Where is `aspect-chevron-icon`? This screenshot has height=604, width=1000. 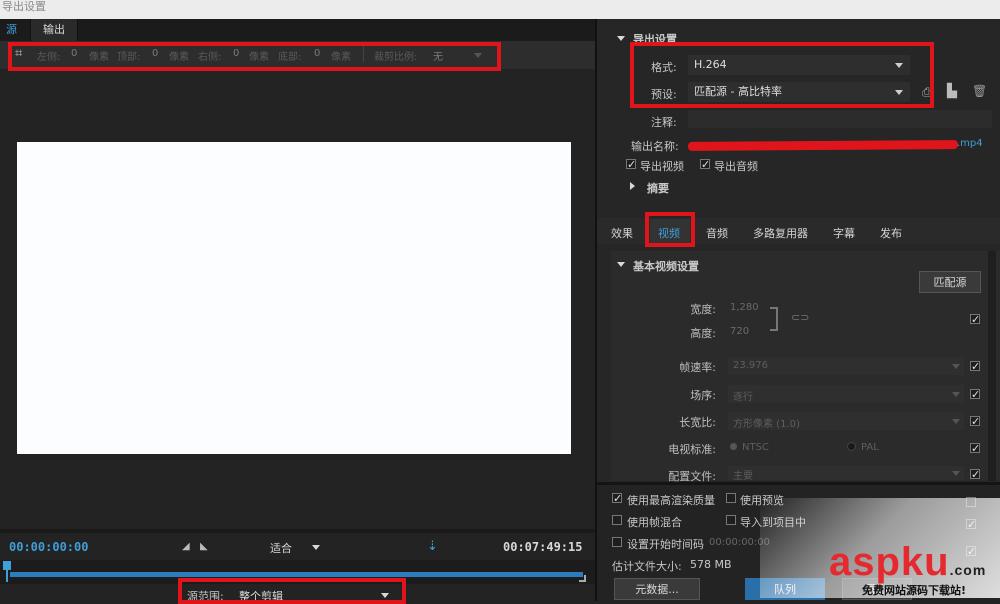 aspect-chevron-icon is located at coordinates (956, 421).